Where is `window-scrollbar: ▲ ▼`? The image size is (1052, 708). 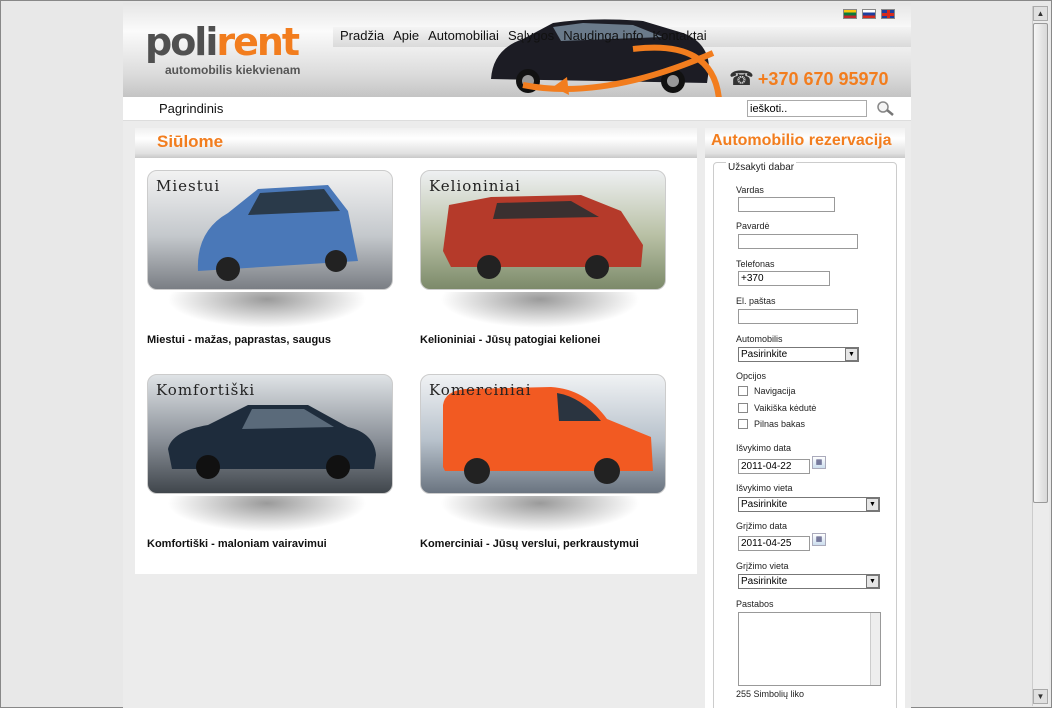 window-scrollbar: ▲ ▼ is located at coordinates (1040, 356).